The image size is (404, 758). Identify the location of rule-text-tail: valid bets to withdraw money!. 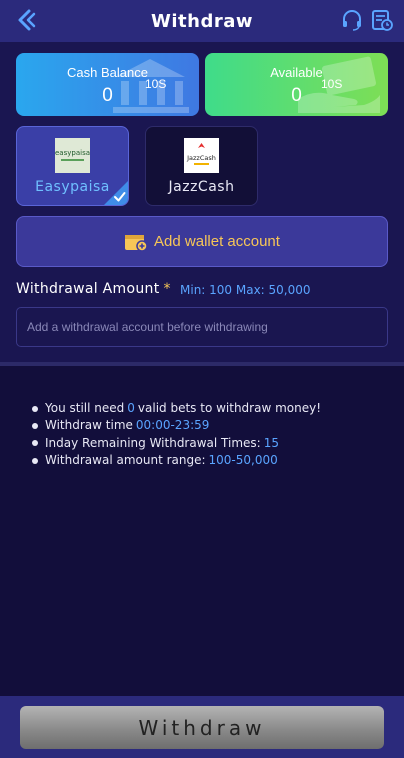
(229, 408).